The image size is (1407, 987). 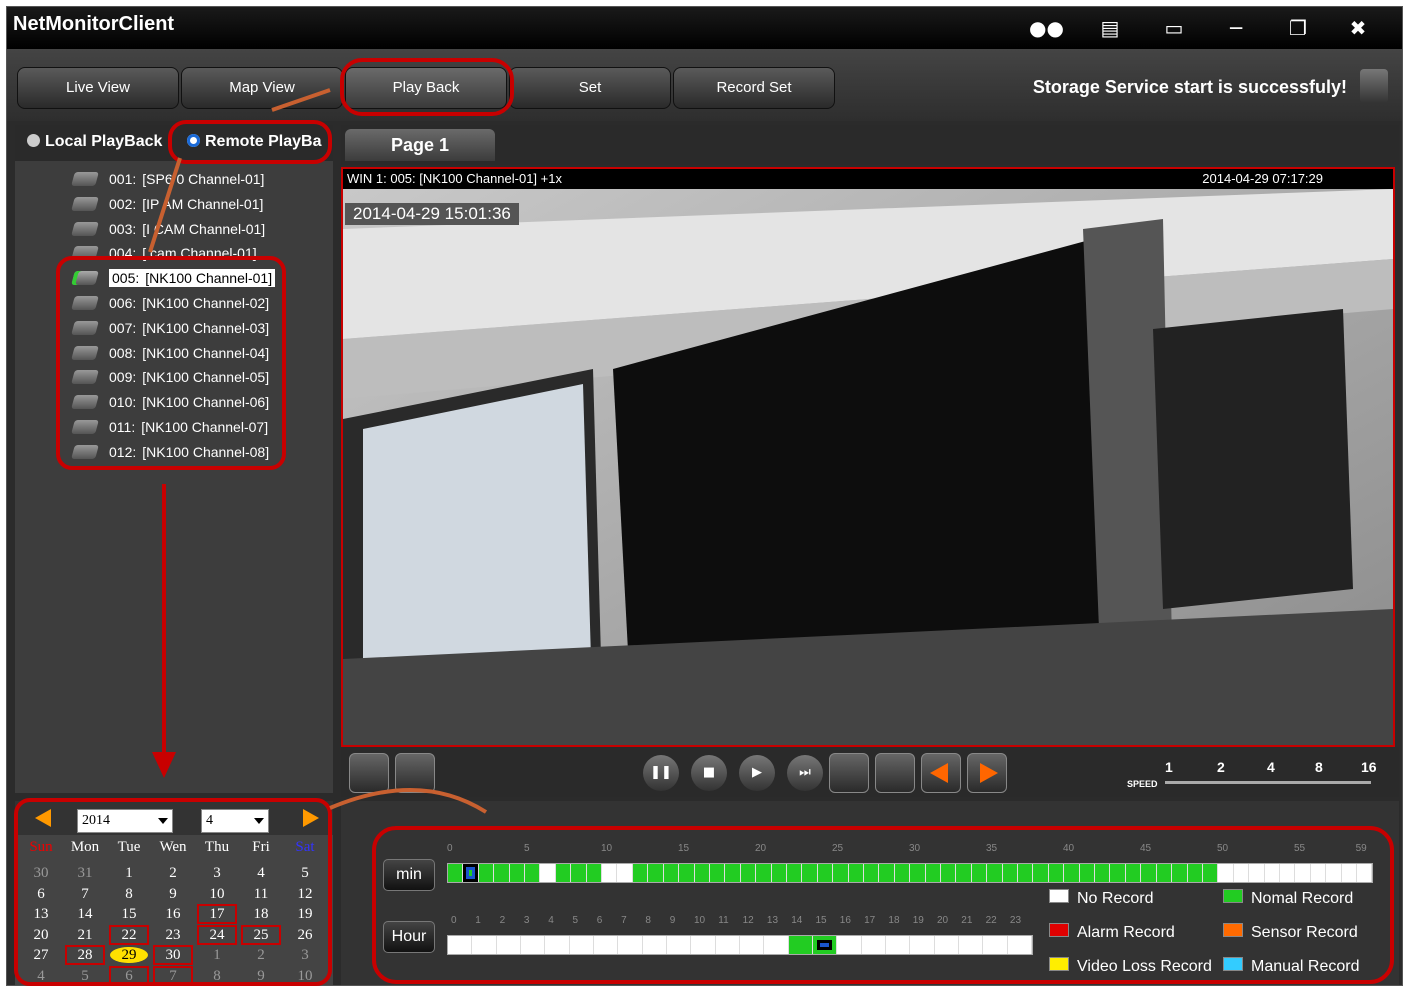 I want to click on radio-off-icon, so click(x=33, y=140).